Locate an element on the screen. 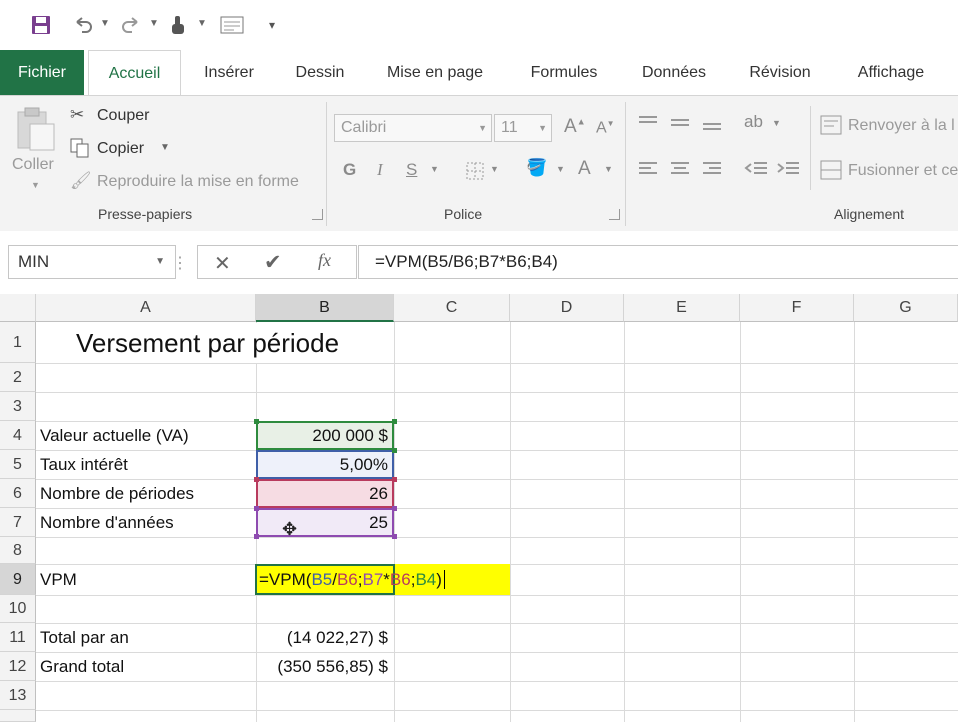 The image size is (958, 722). merge-center-button: Fusionner et ce is located at coordinates (903, 171).